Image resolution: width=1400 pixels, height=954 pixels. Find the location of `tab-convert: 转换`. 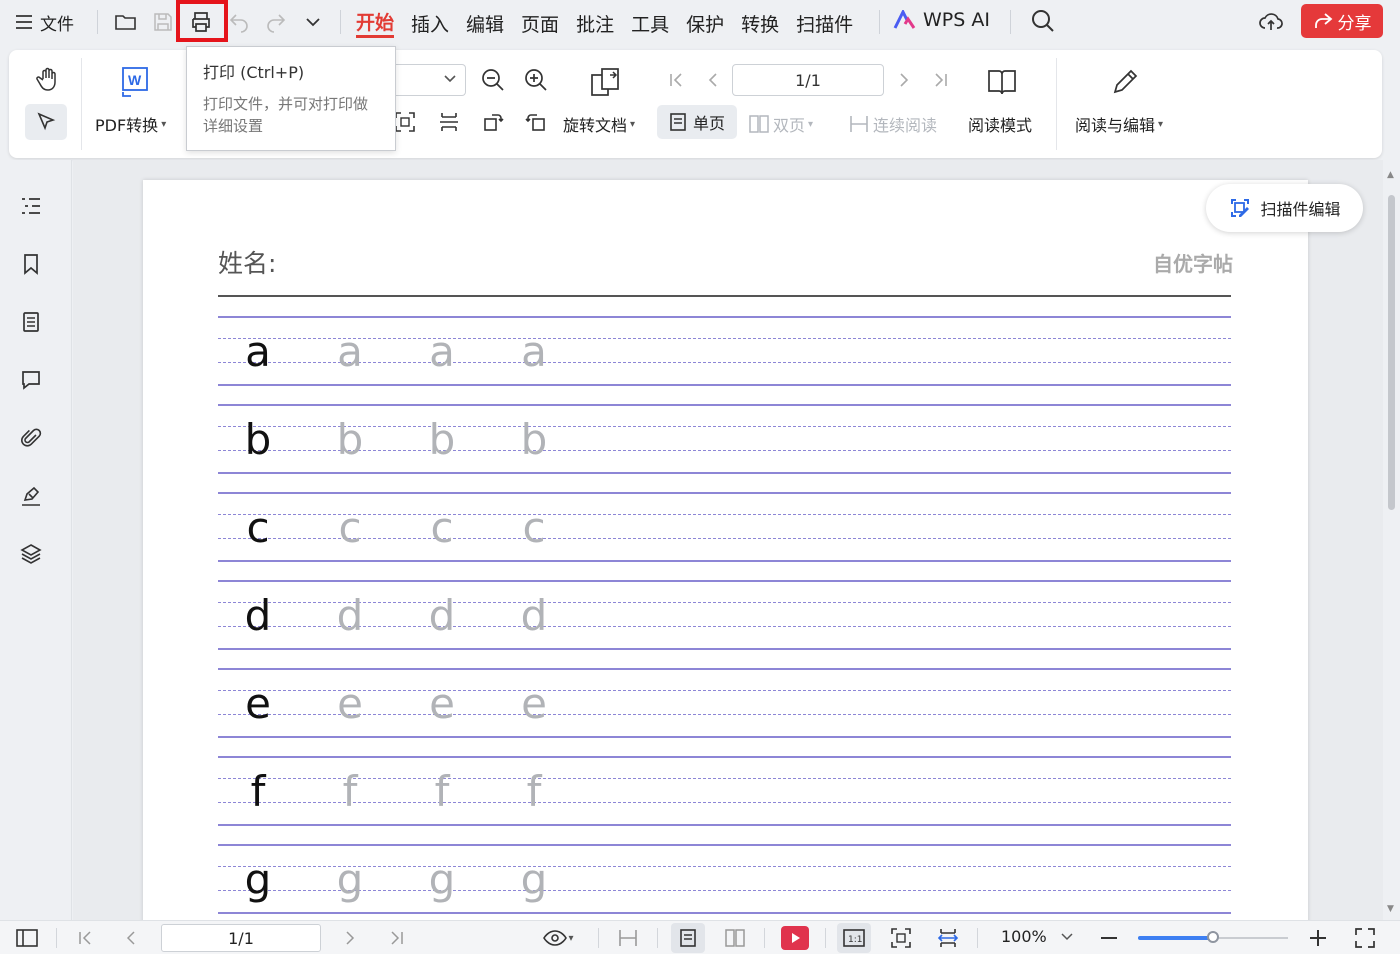

tab-convert: 转换 is located at coordinates (760, 23).